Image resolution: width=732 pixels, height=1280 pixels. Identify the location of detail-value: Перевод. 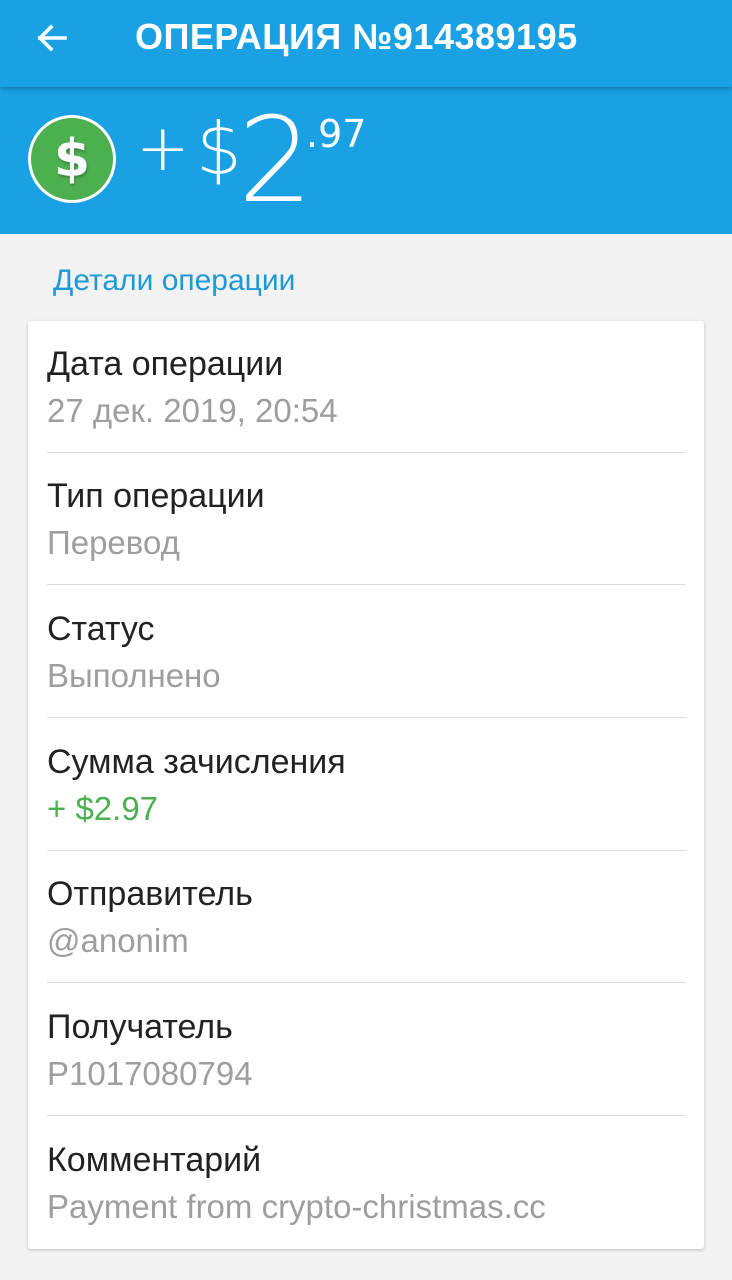
(113, 542).